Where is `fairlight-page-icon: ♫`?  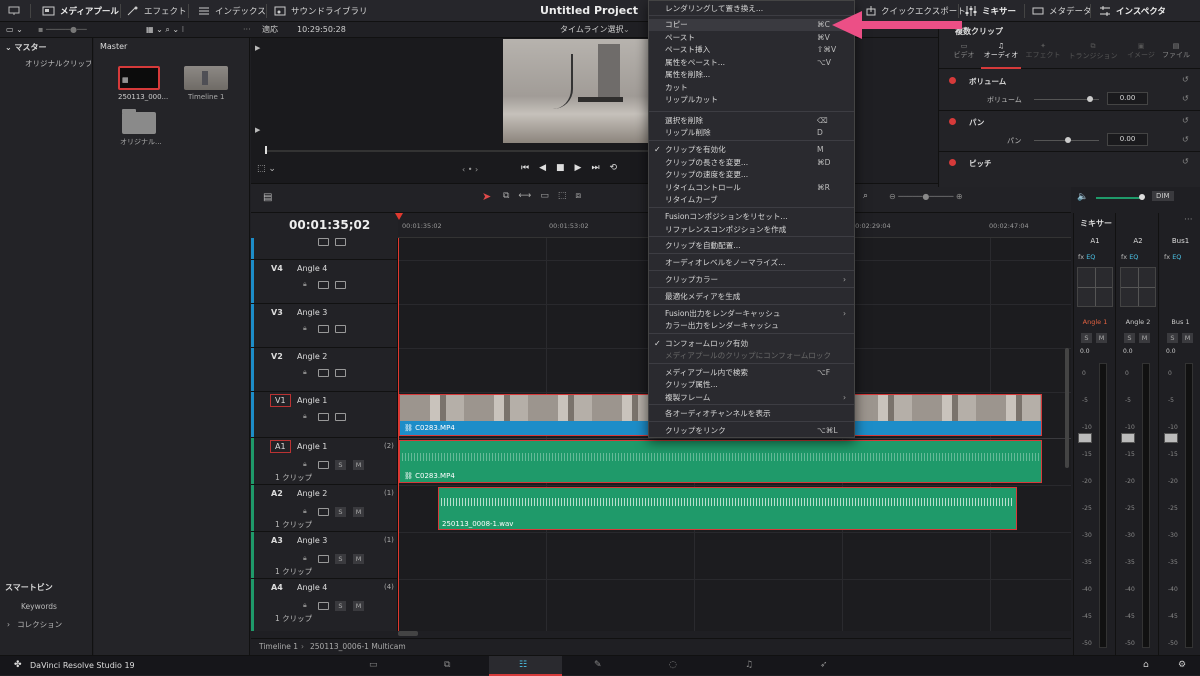 fairlight-page-icon: ♫ is located at coordinates (749, 665).